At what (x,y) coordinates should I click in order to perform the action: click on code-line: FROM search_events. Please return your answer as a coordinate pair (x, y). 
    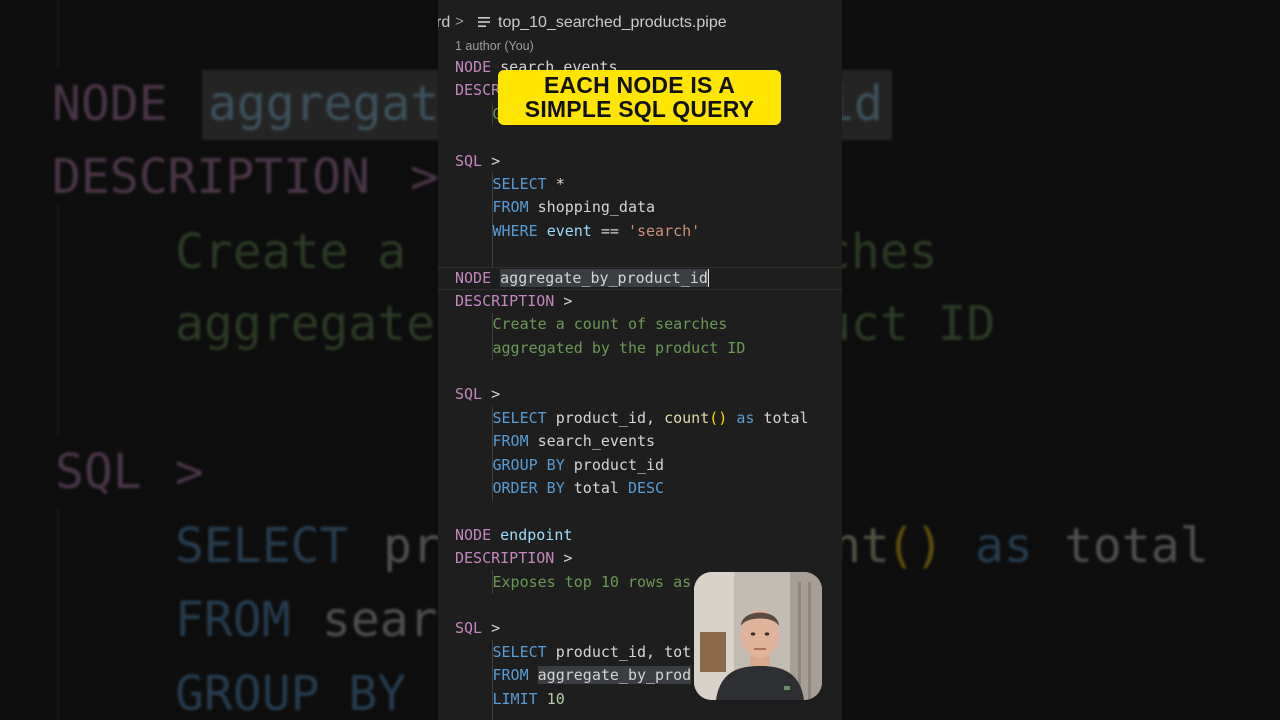
    Looking at the image, I should click on (648, 441).